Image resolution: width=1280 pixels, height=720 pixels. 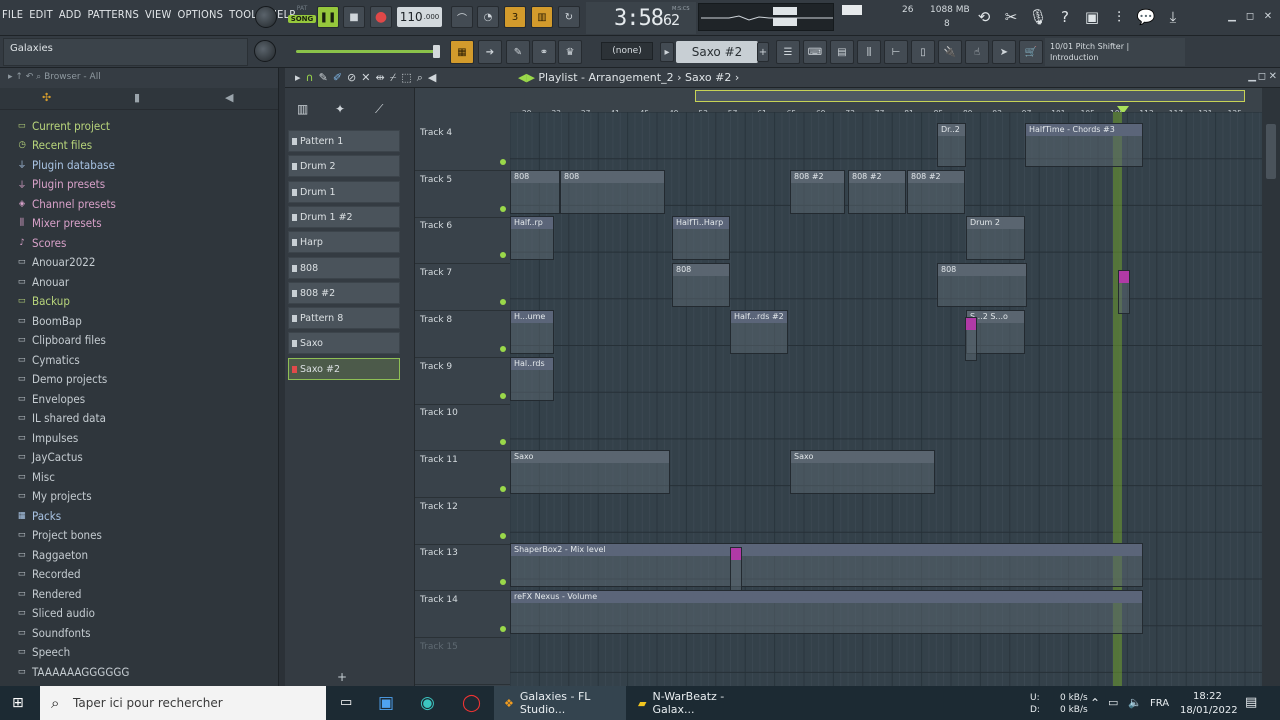 What do you see at coordinates (139, 243) in the screenshot?
I see `browser-item: ♪ Scores` at bounding box center [139, 243].